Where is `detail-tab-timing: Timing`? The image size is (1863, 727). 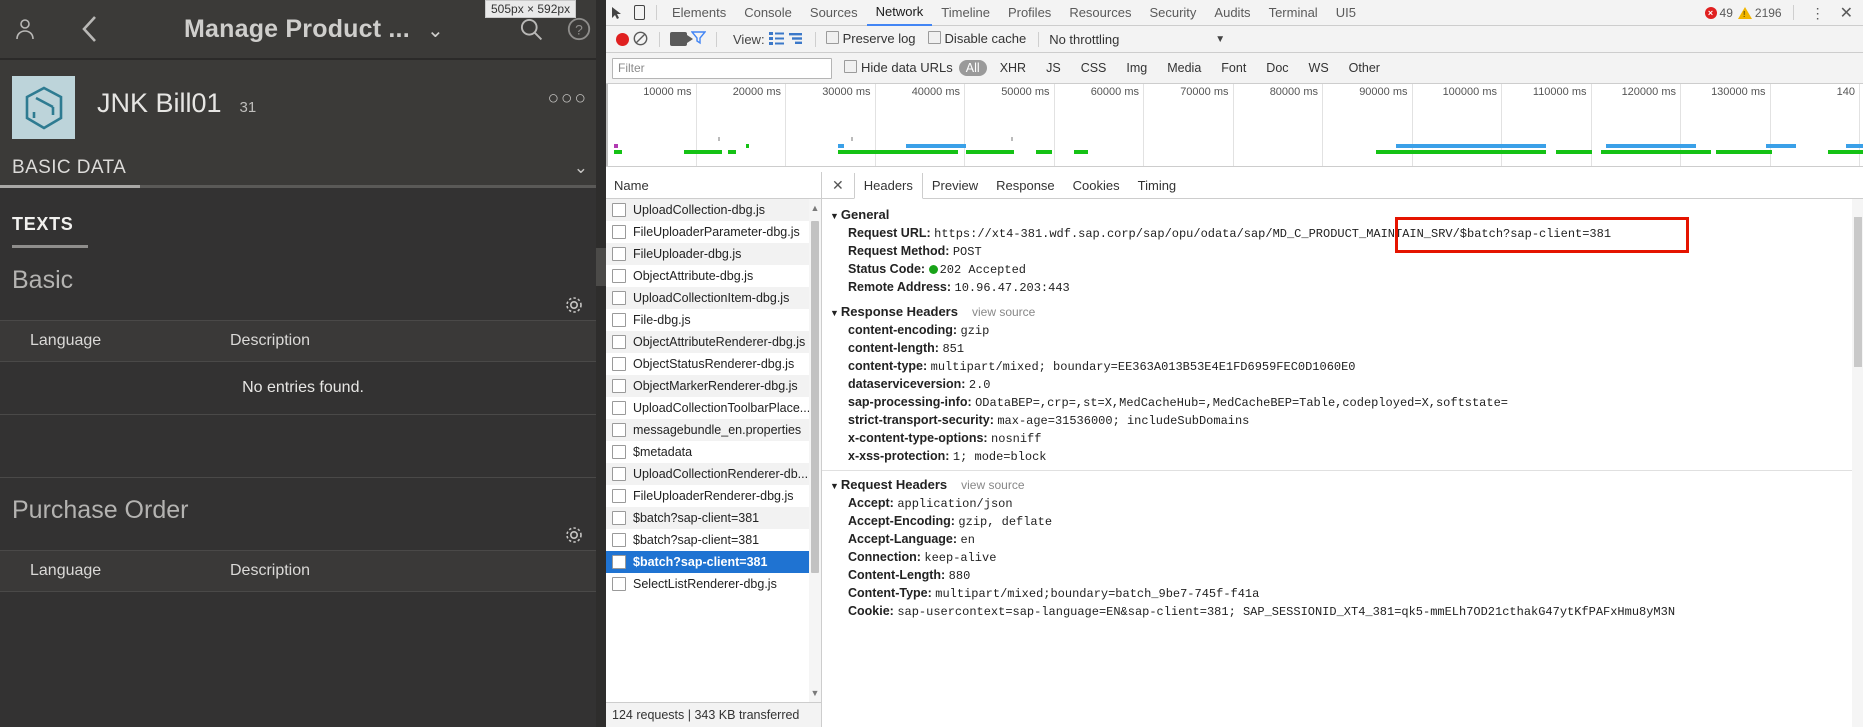 detail-tab-timing: Timing is located at coordinates (1157, 185).